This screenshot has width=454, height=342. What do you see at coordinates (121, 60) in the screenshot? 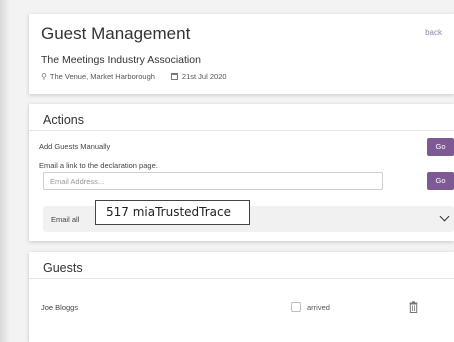
I see `organisation-name: The Meetings Industry Association` at bounding box center [121, 60].